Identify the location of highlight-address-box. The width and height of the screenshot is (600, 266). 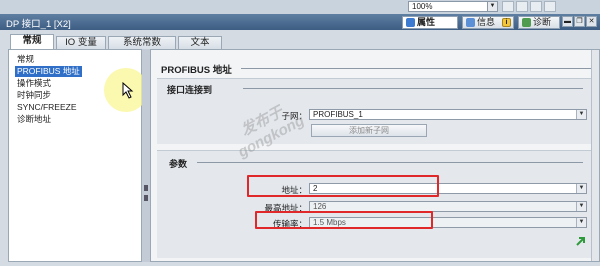
(343, 186).